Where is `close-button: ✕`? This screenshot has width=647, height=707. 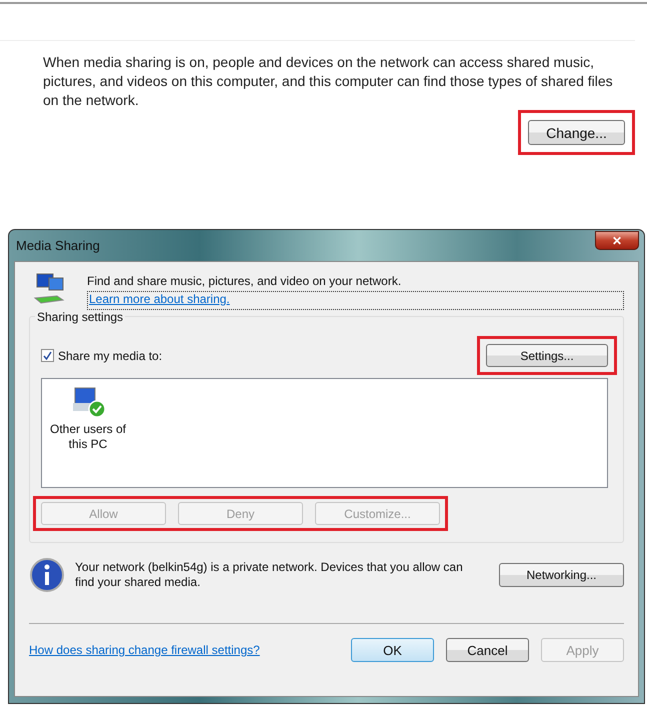
close-button: ✕ is located at coordinates (617, 240).